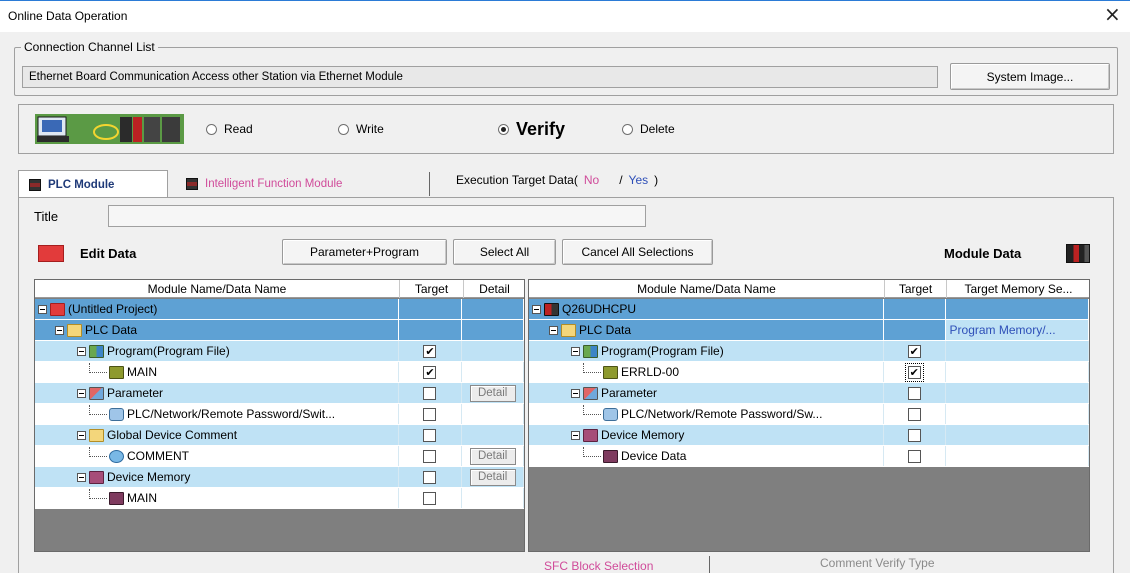  Describe the element at coordinates (279, 330) in the screenshot. I see `table-row: PLC Data` at that location.